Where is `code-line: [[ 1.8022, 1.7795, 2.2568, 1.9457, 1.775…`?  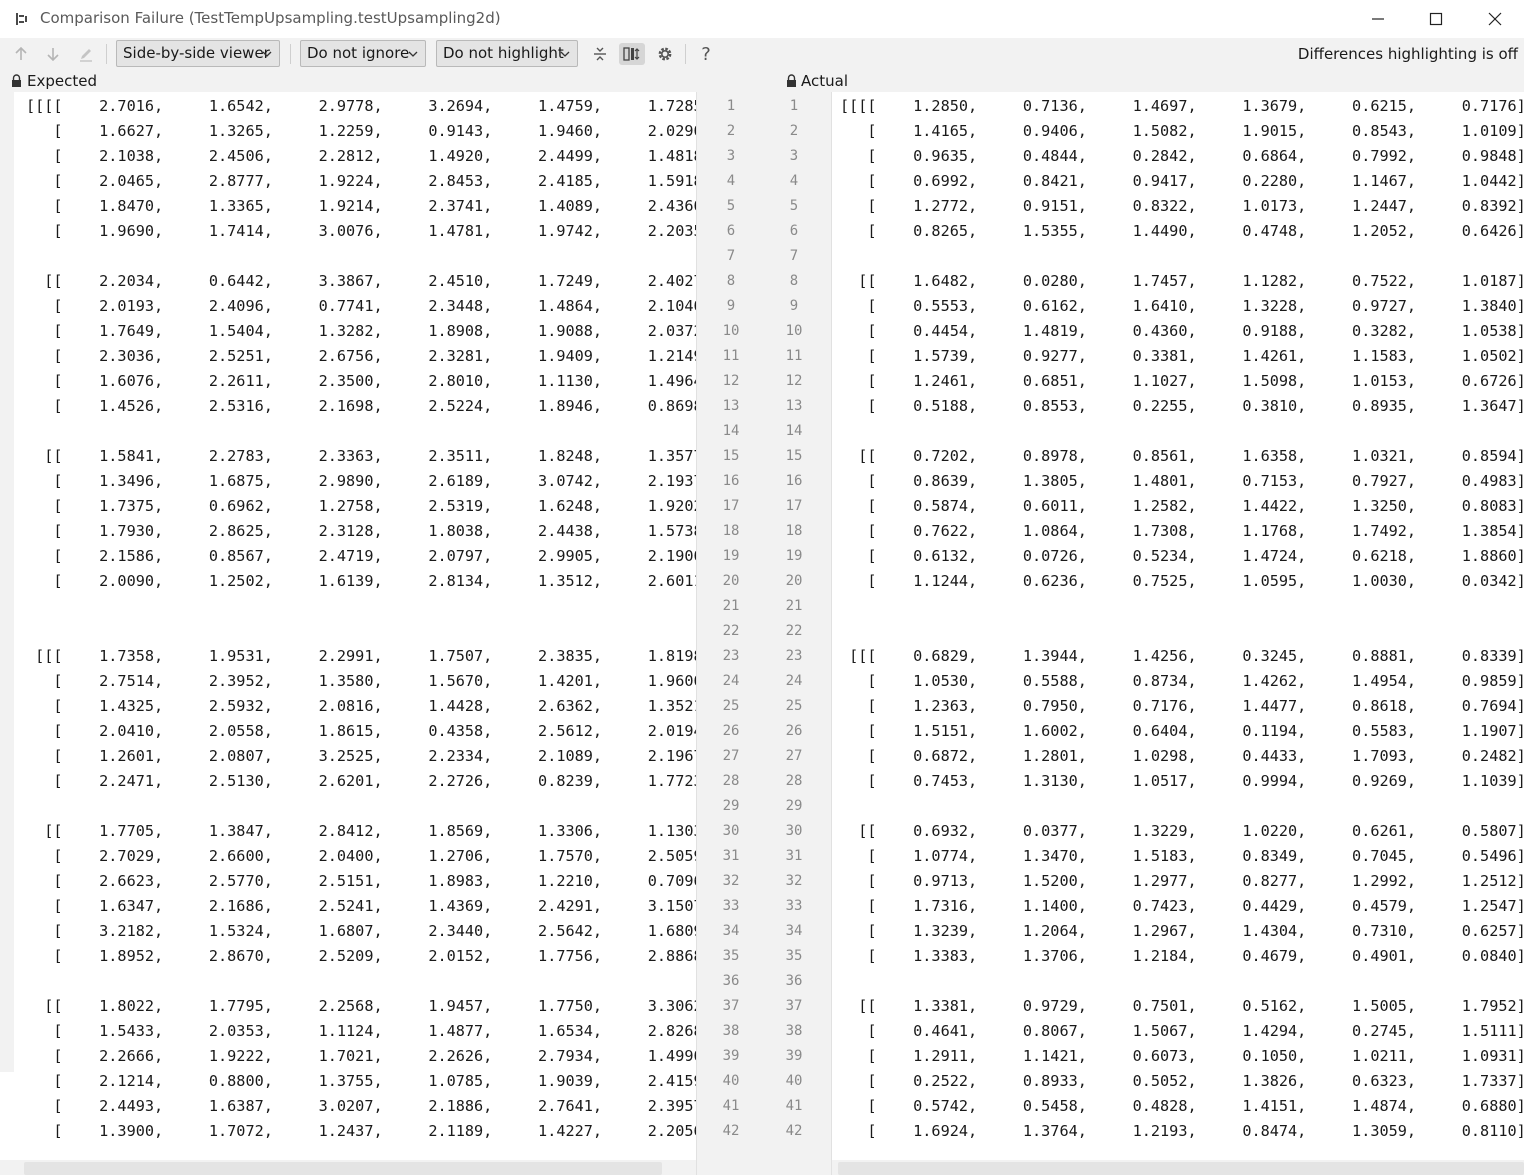
code-line: [[ 1.8022, 1.7795, 2.2568, 1.9457, 1.775… is located at coordinates (361, 1006).